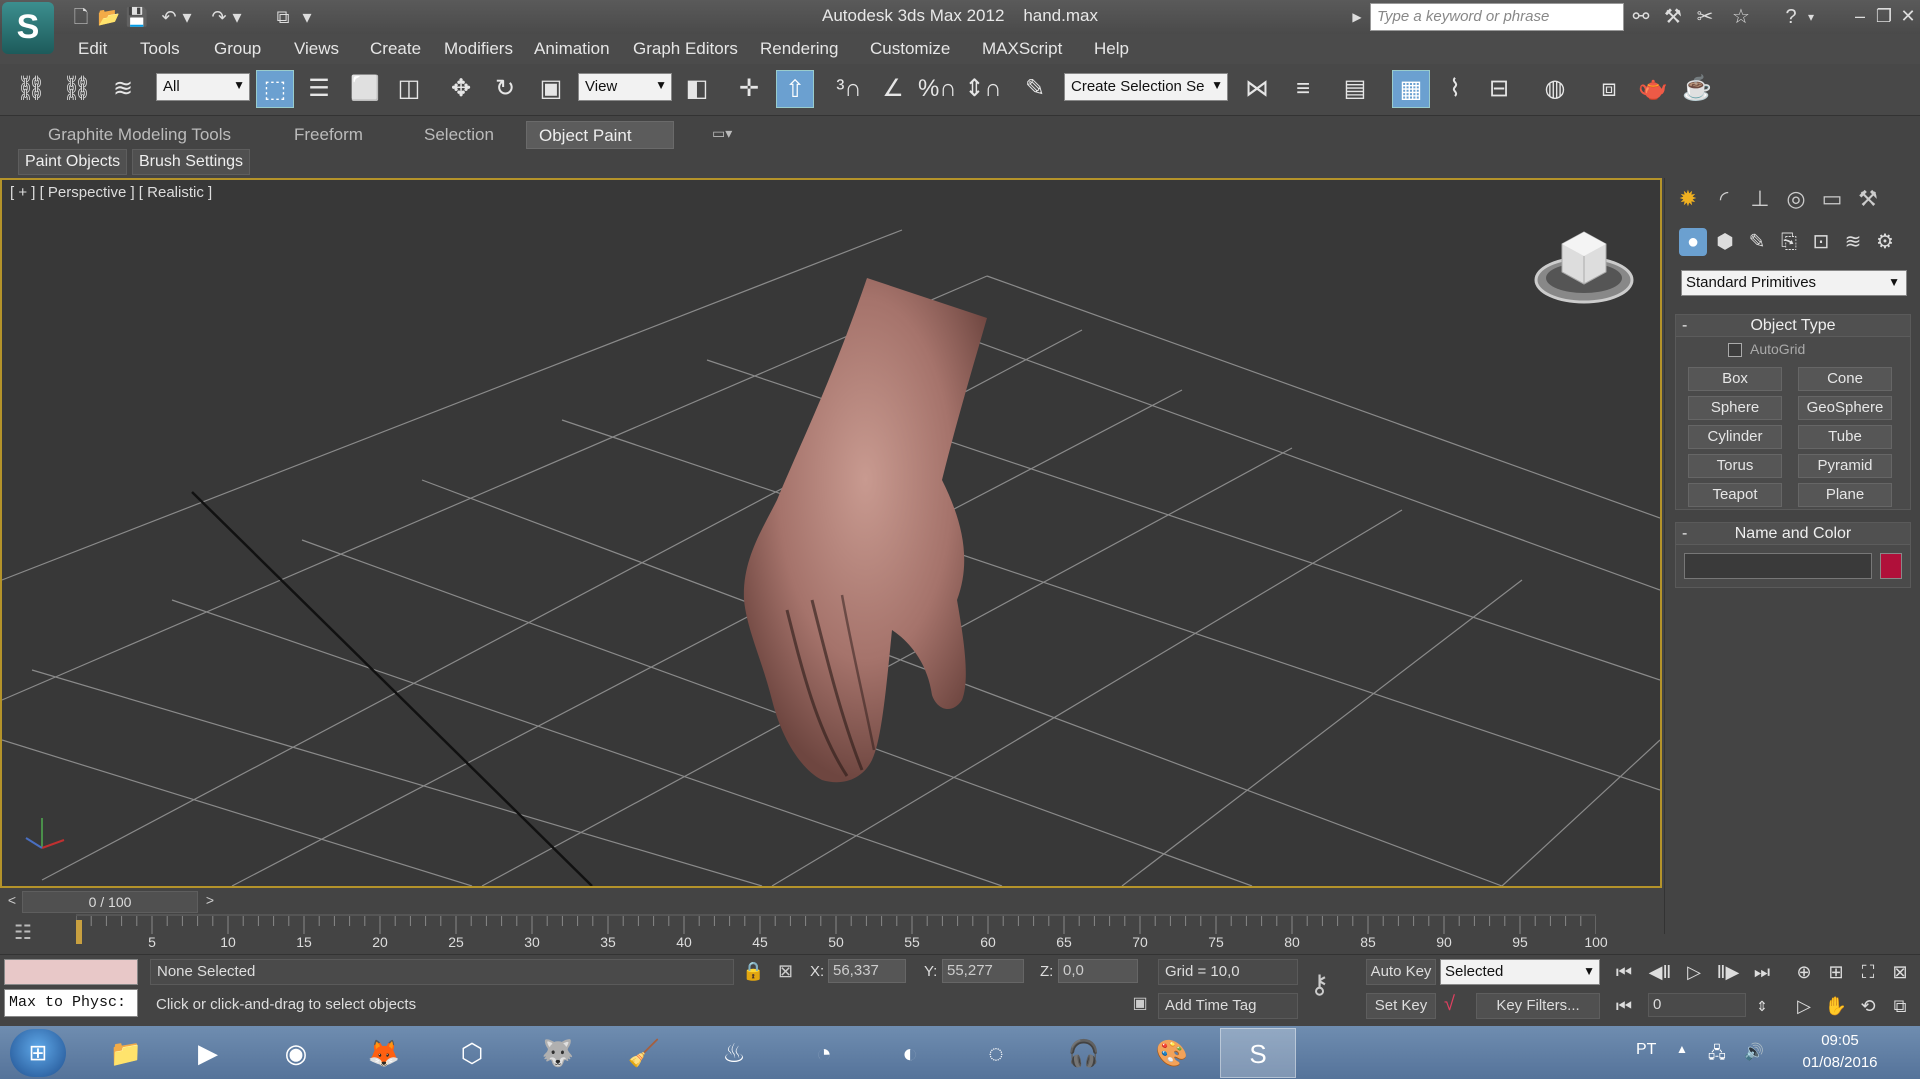 The width and height of the screenshot is (1920, 1079). Describe the element at coordinates (1705, 17) in the screenshot. I see `communication-center-icon: ✂` at that location.